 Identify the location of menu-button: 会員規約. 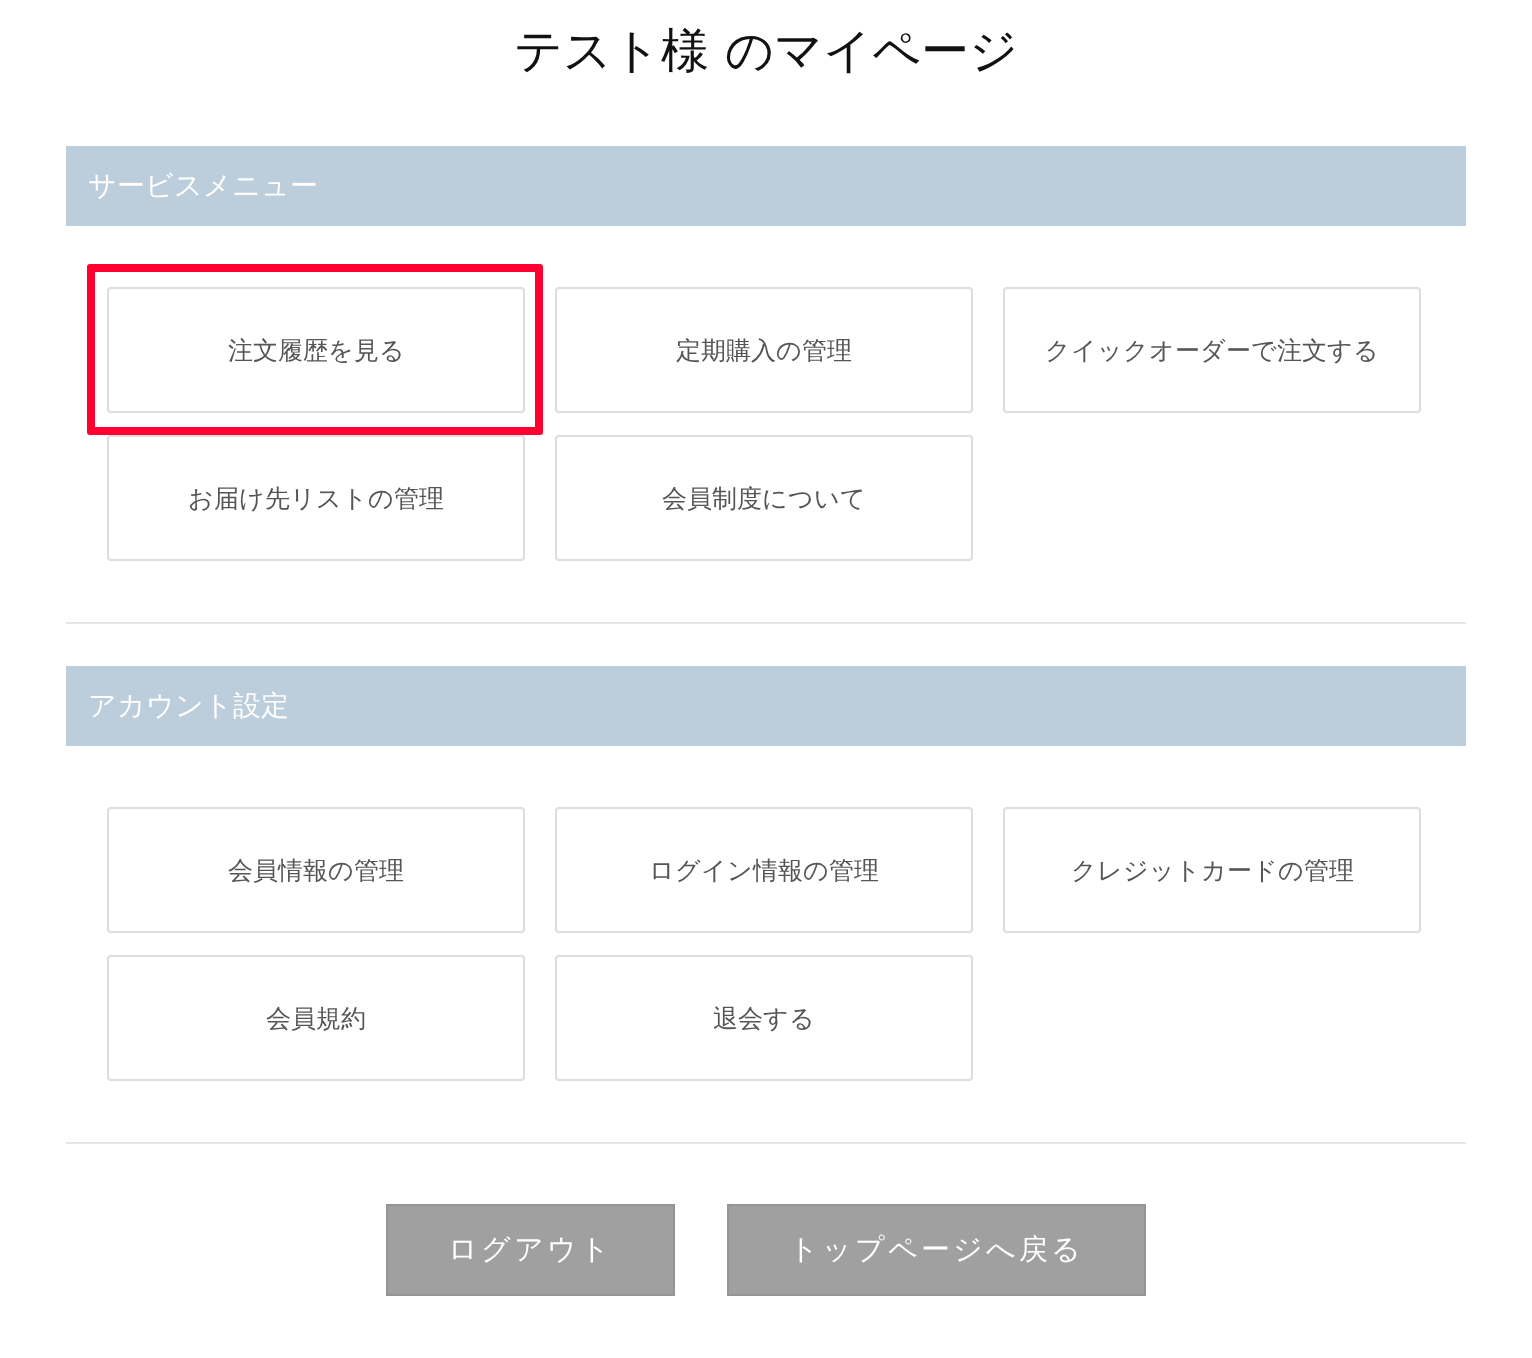
(316, 1018).